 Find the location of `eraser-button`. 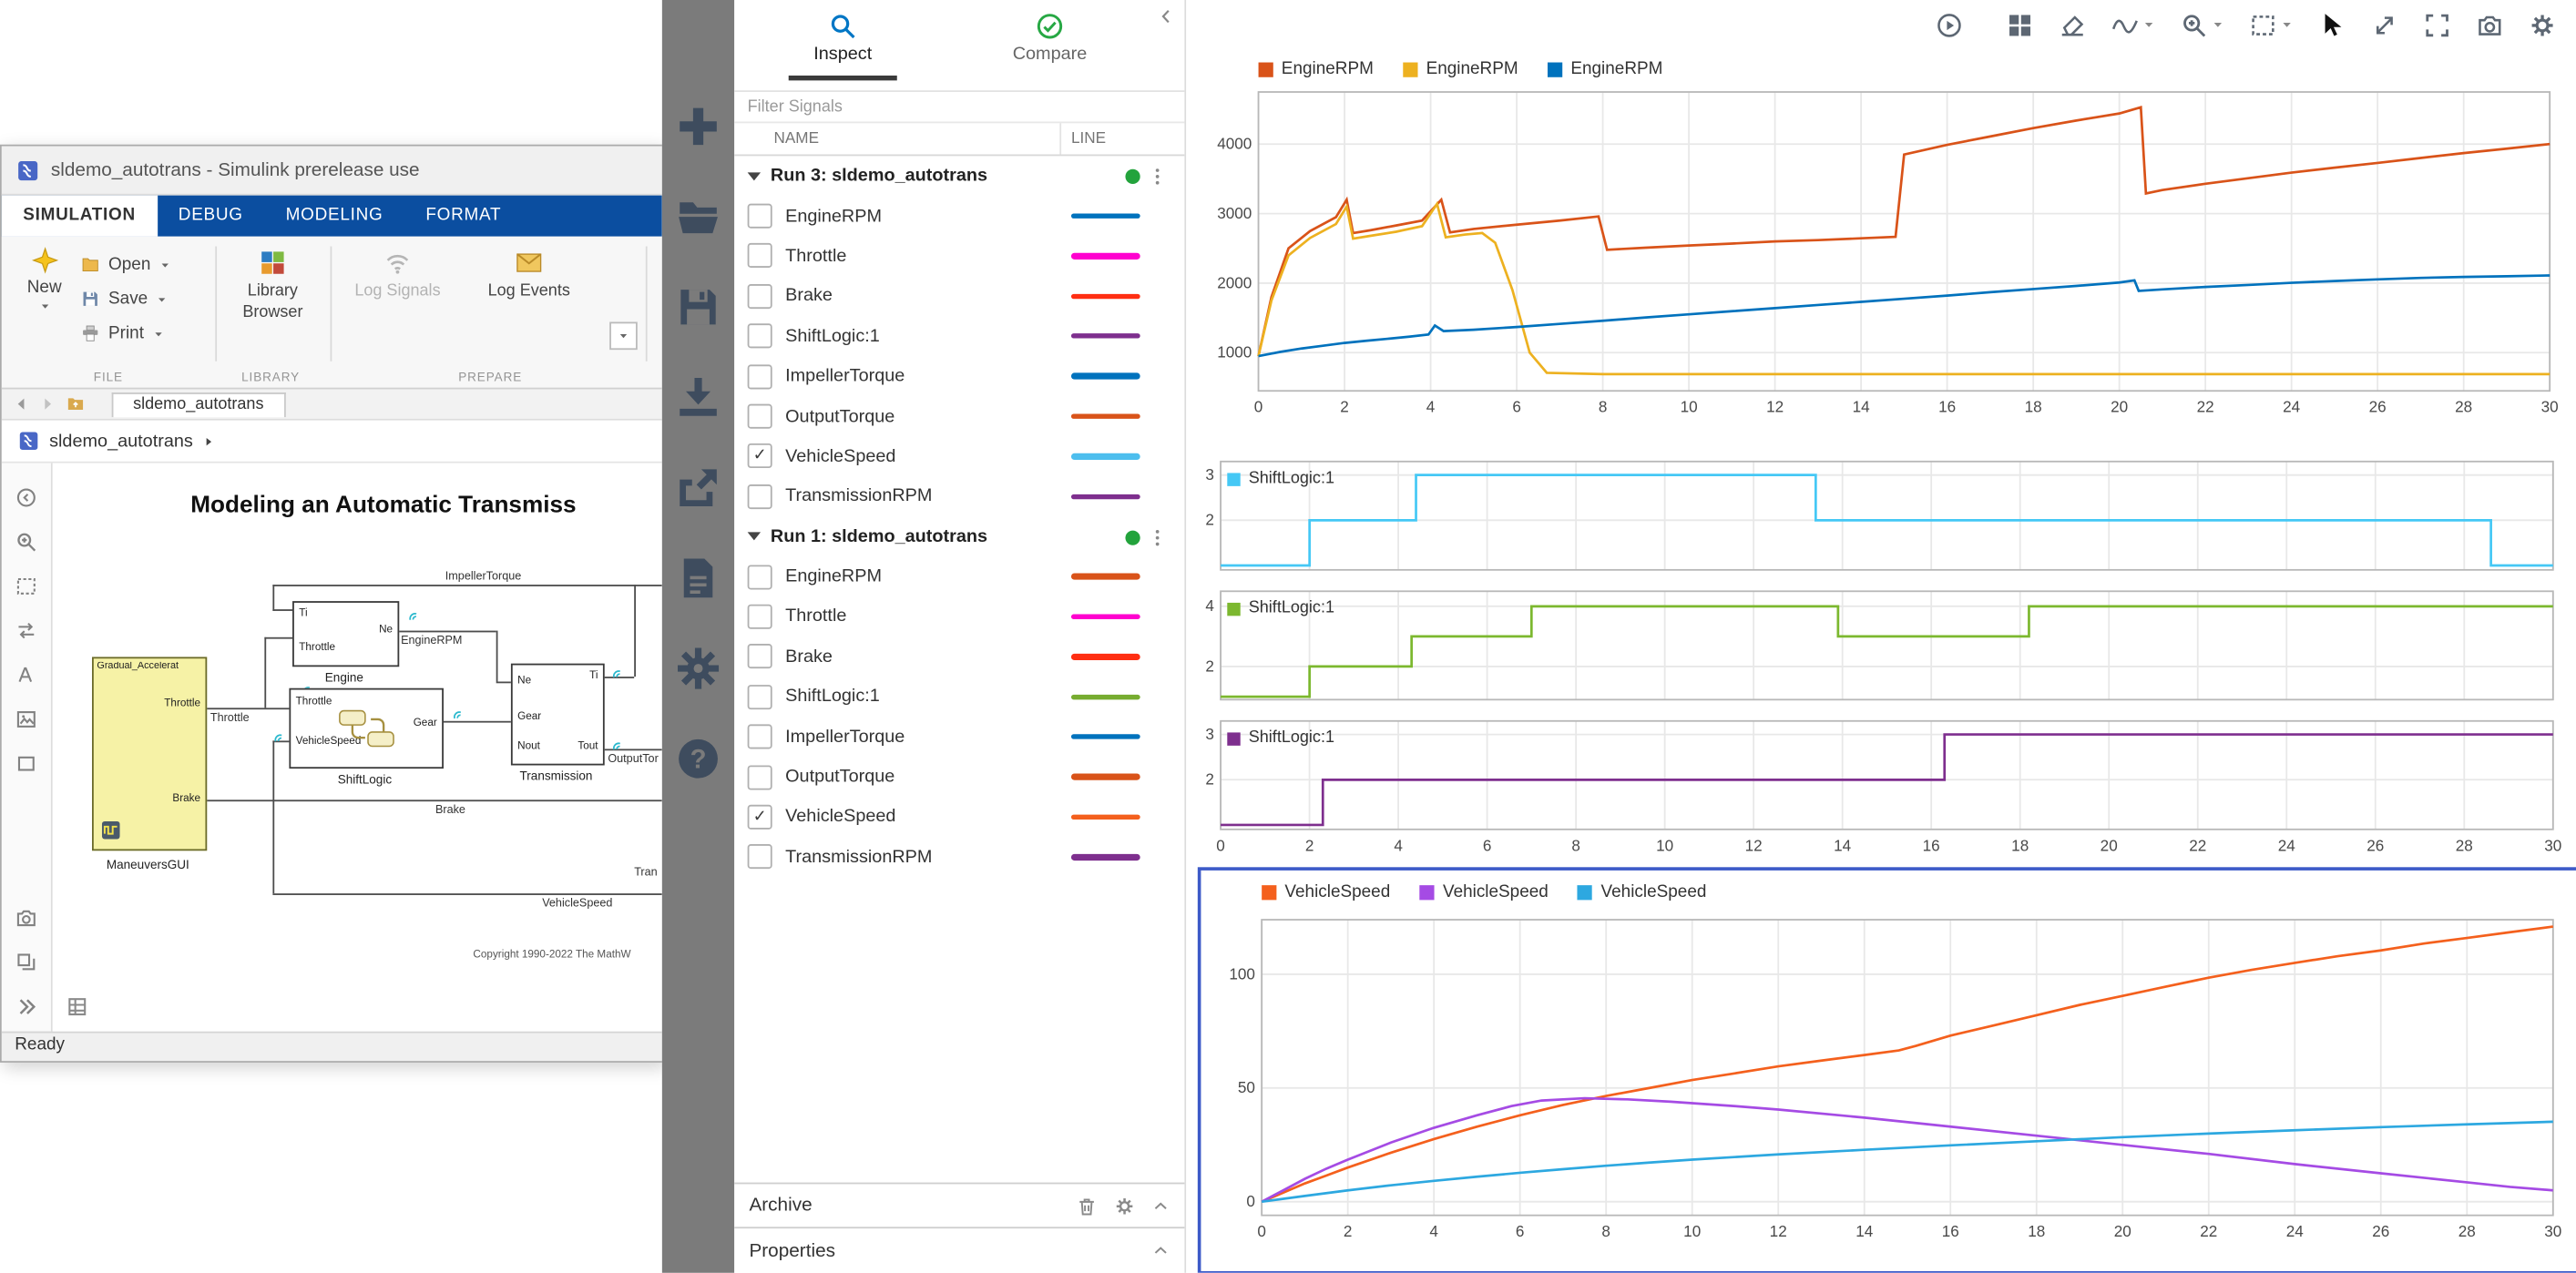

eraser-button is located at coordinates (2073, 25).